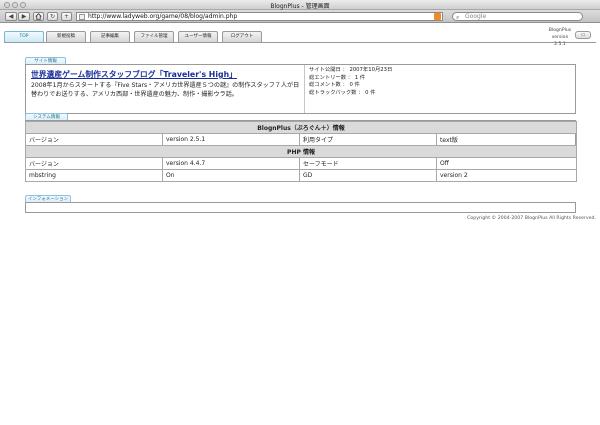 This screenshot has width=600, height=425. I want to click on back-icon: ◀, so click(11, 16).